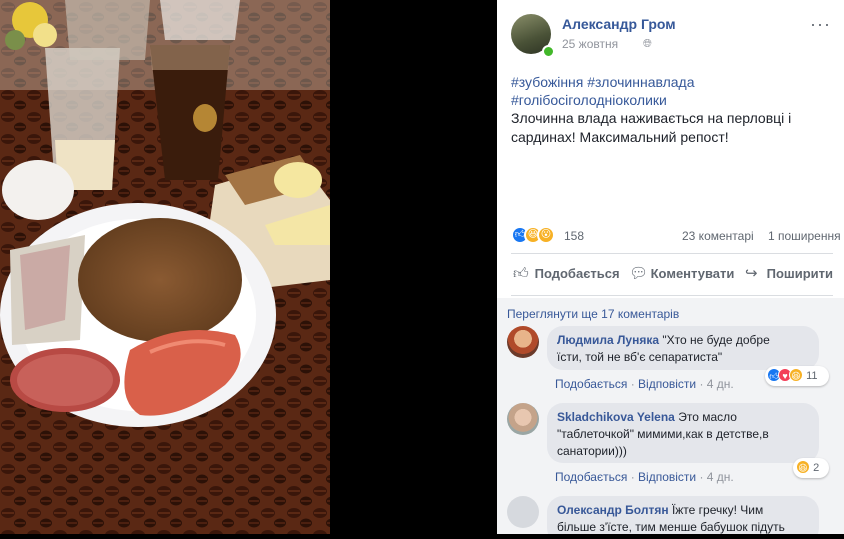 The image size is (844, 539). I want to click on author-name: Александр Гром, so click(619, 24).